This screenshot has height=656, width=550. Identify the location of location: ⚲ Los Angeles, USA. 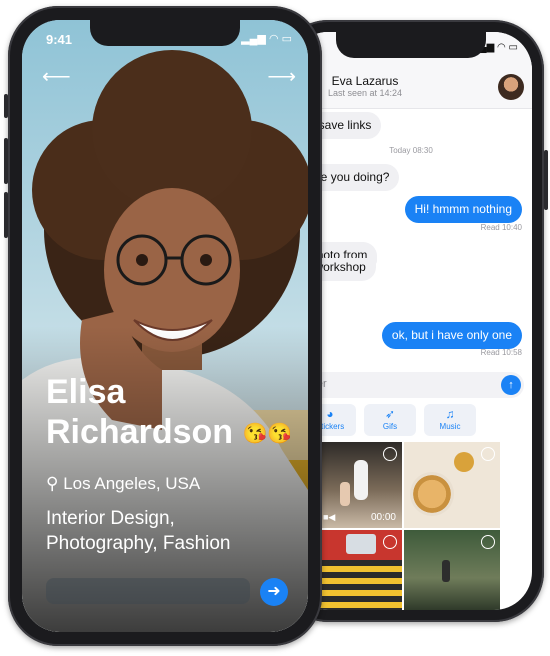
(123, 484).